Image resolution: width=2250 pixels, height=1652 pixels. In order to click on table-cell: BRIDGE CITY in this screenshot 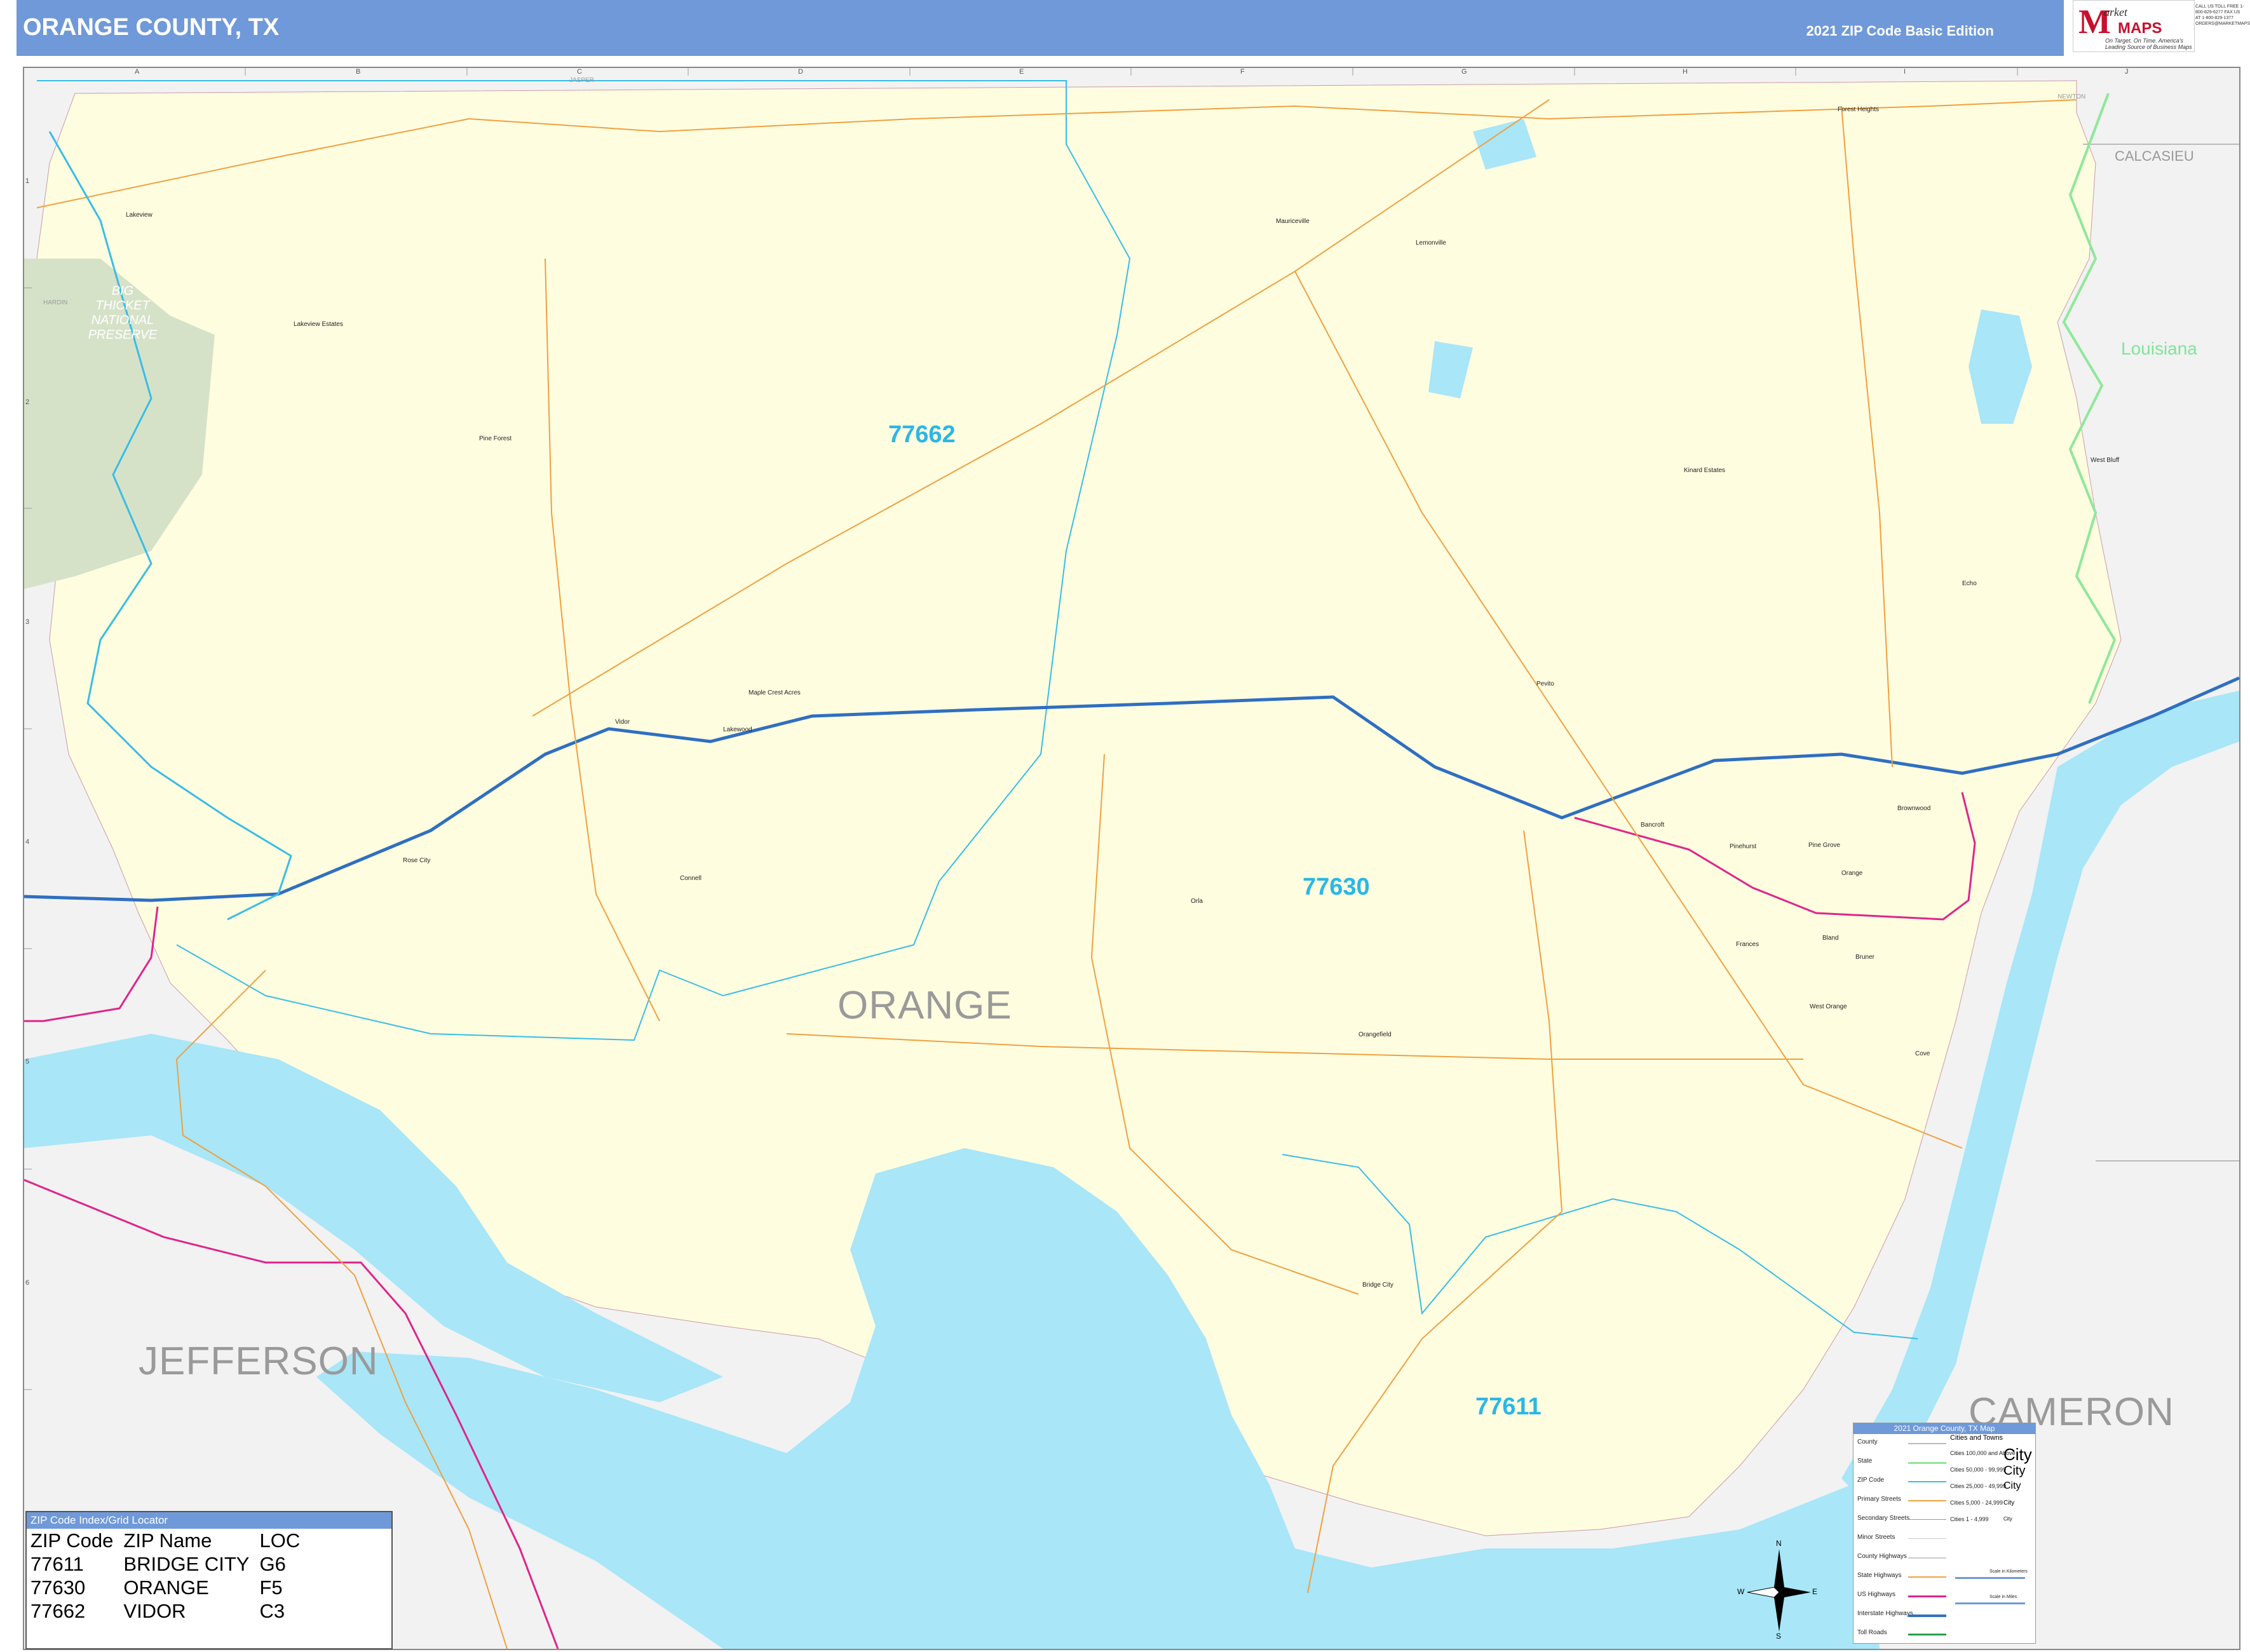, I will do `click(186, 1564)`.